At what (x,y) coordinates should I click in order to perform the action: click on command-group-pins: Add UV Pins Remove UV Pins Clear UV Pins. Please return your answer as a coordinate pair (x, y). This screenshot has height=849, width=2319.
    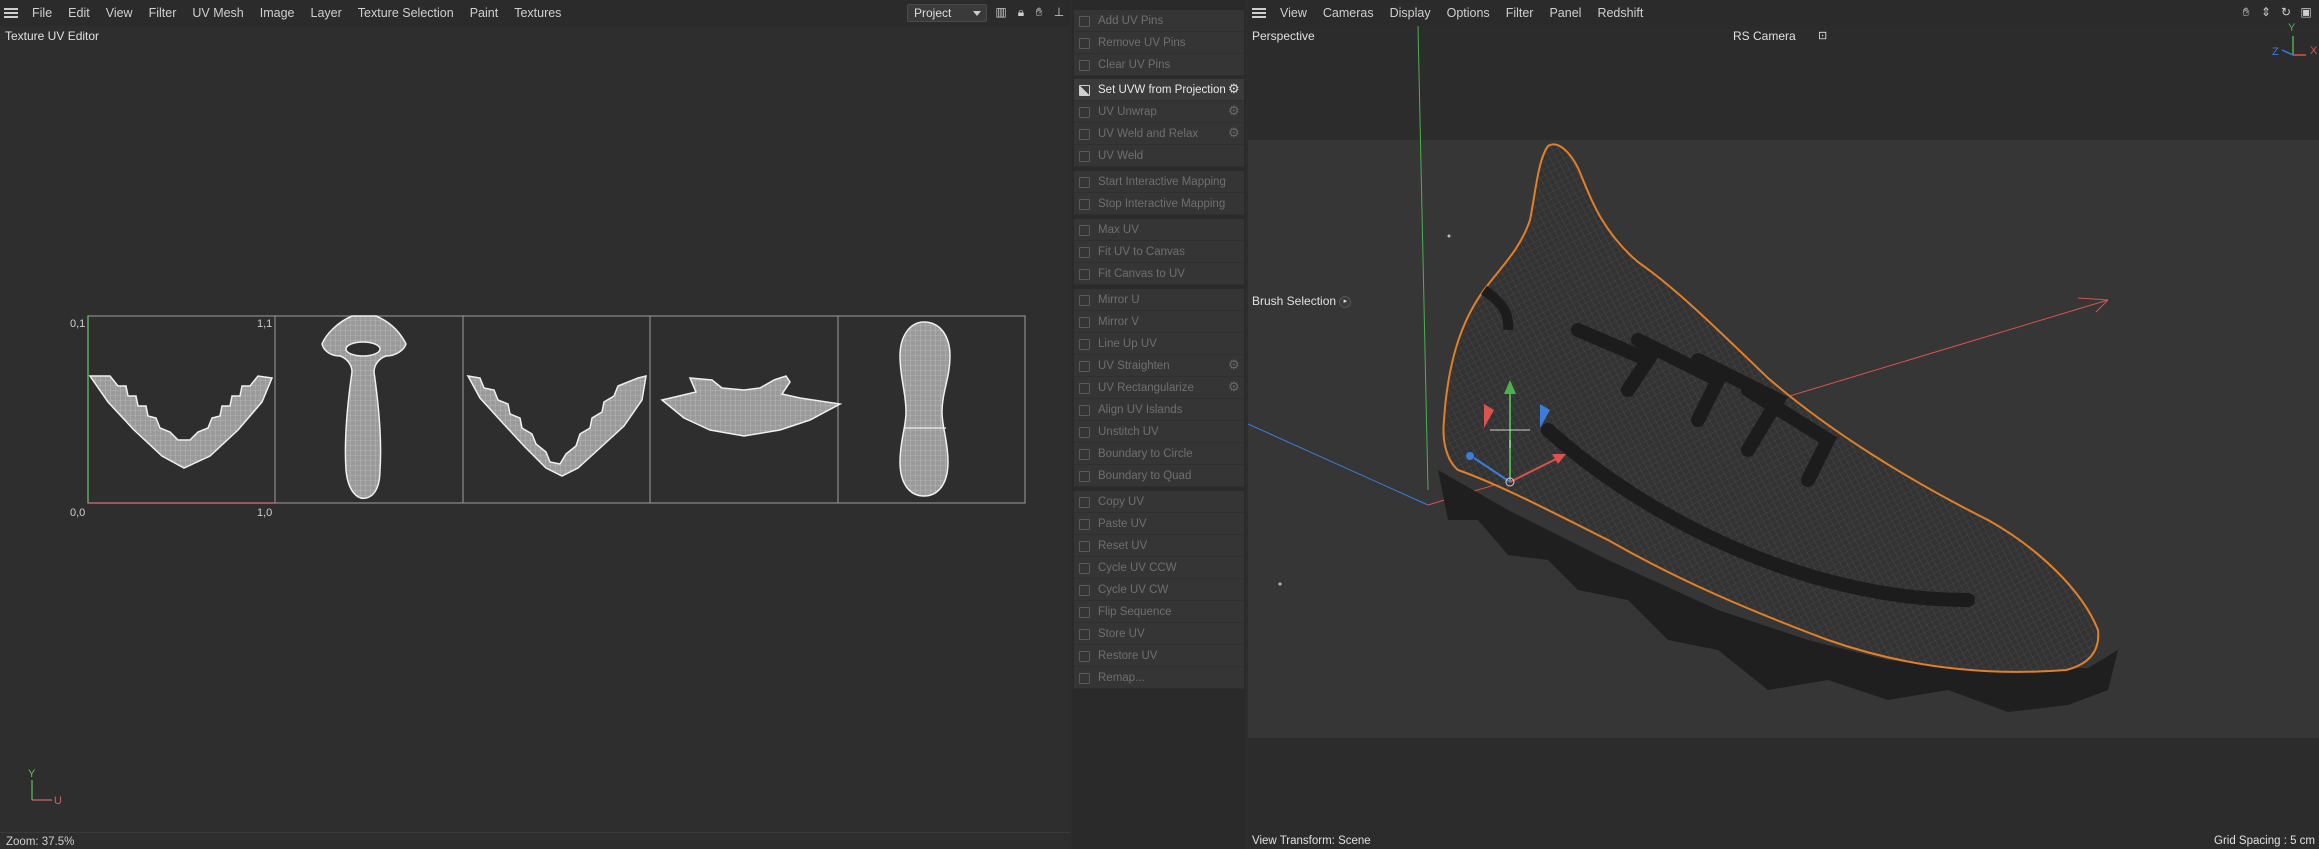
    Looking at the image, I should click on (1159, 43).